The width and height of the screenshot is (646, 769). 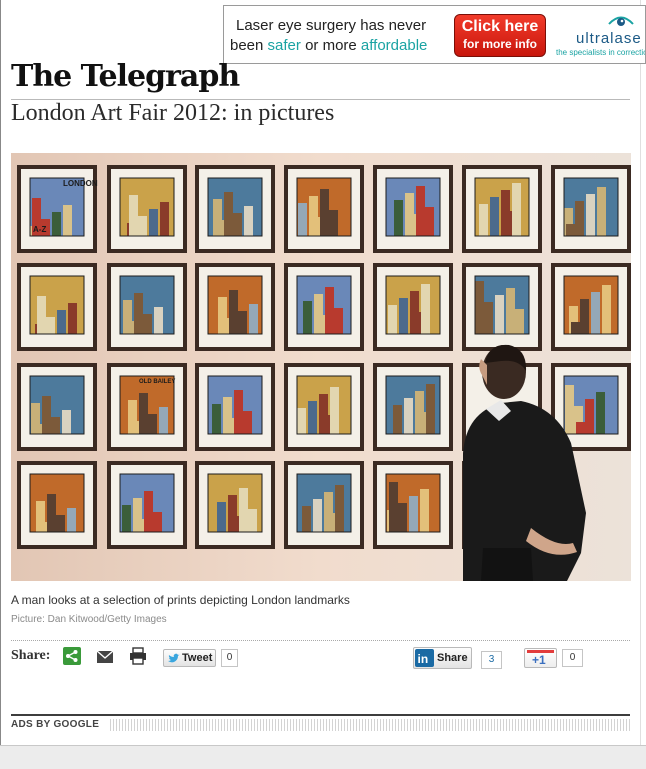 I want to click on google-plus-label: +1, so click(x=539, y=660).